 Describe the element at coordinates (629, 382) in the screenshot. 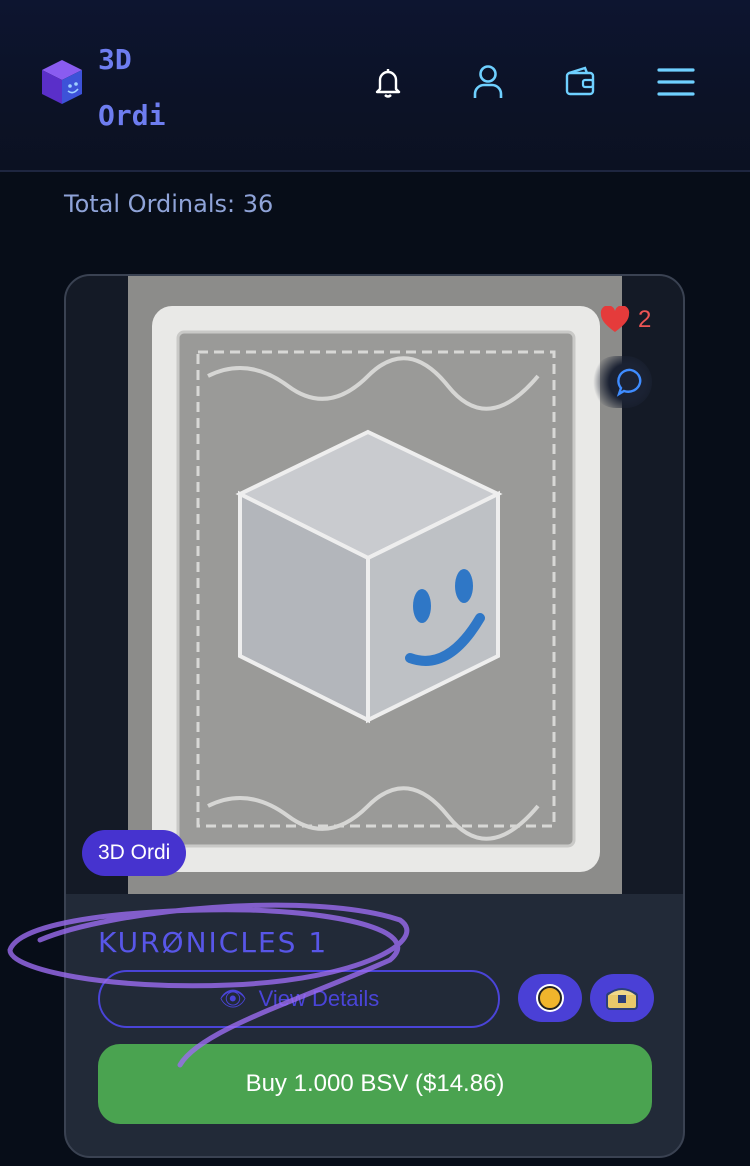

I see `comment-icon` at that location.